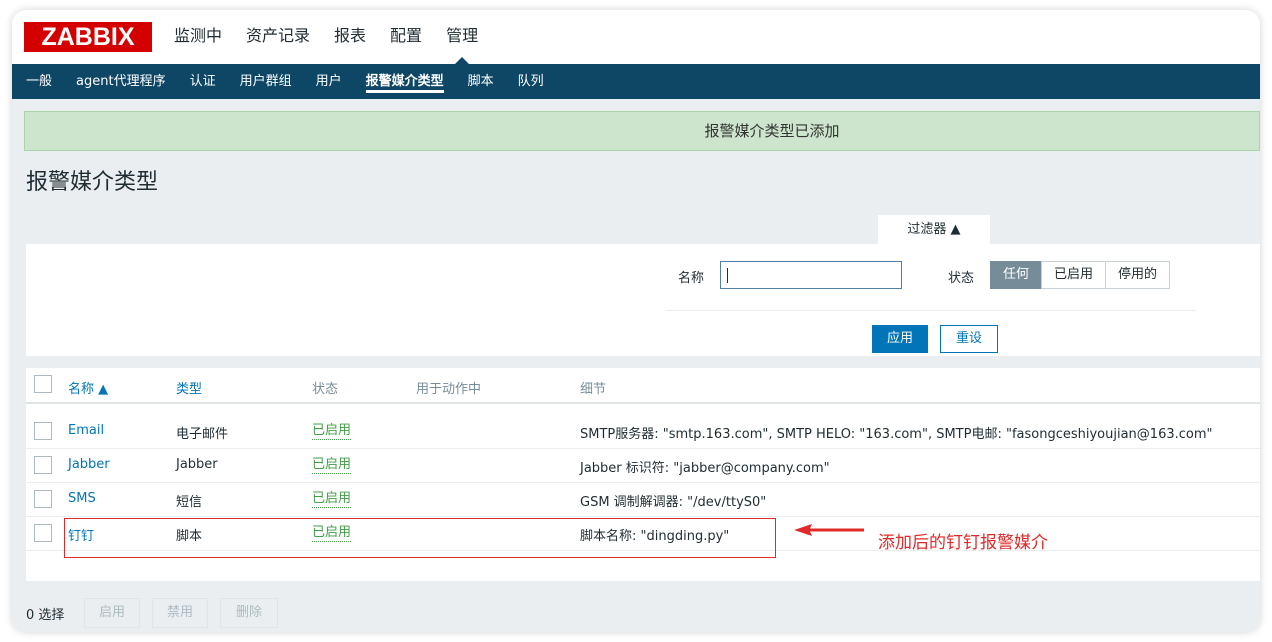  What do you see at coordinates (189, 387) in the screenshot?
I see `column-type-header: 类型` at bounding box center [189, 387].